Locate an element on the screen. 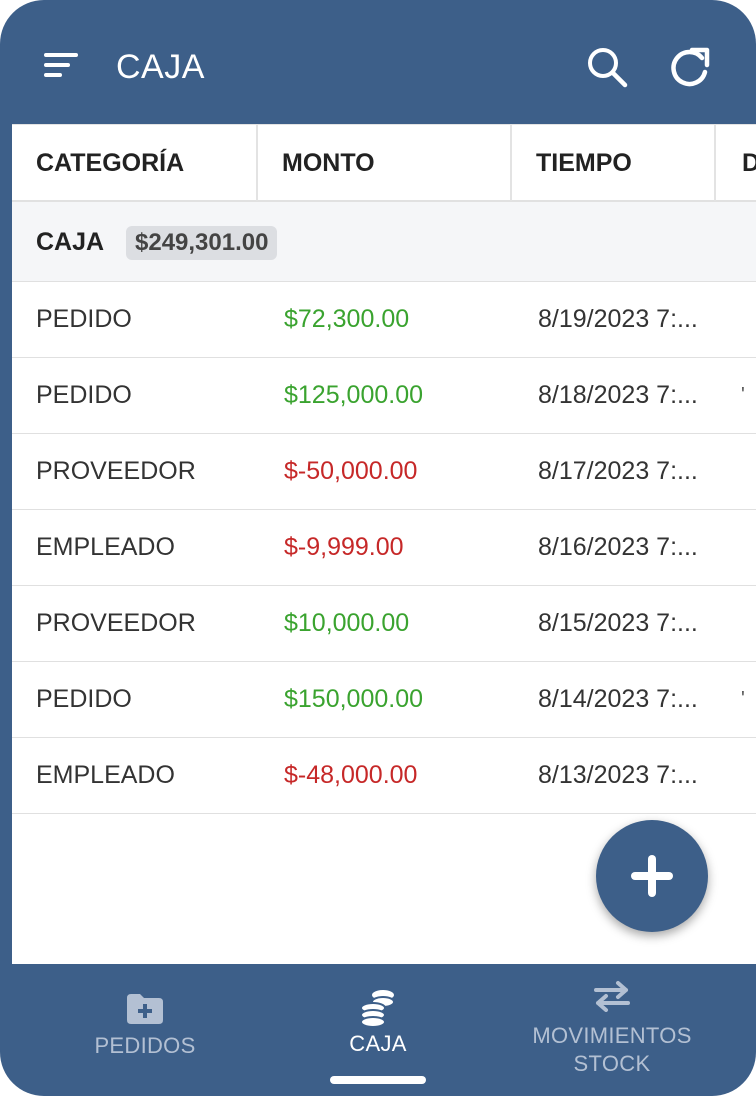 This screenshot has width=756, height=1096. search-button is located at coordinates (607, 67).